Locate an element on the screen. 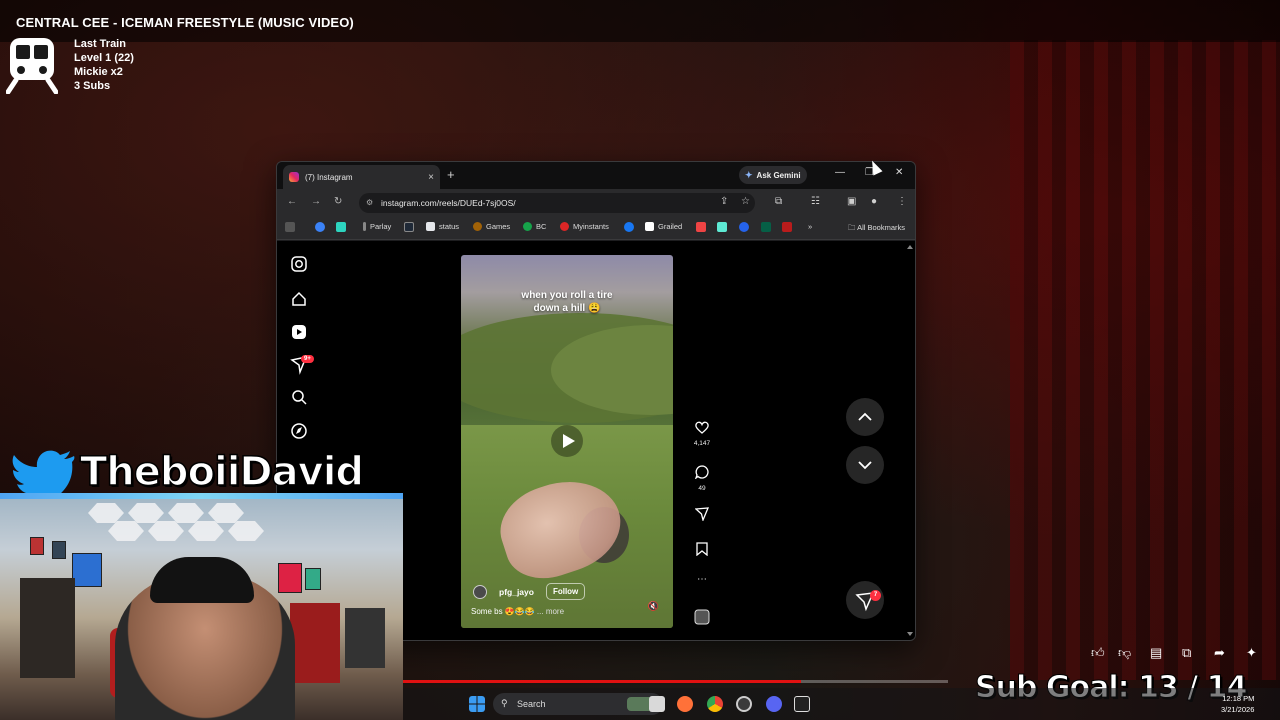 This screenshot has height=720, width=1280. live-chat-icon: ⧉ is located at coordinates (1186, 653).